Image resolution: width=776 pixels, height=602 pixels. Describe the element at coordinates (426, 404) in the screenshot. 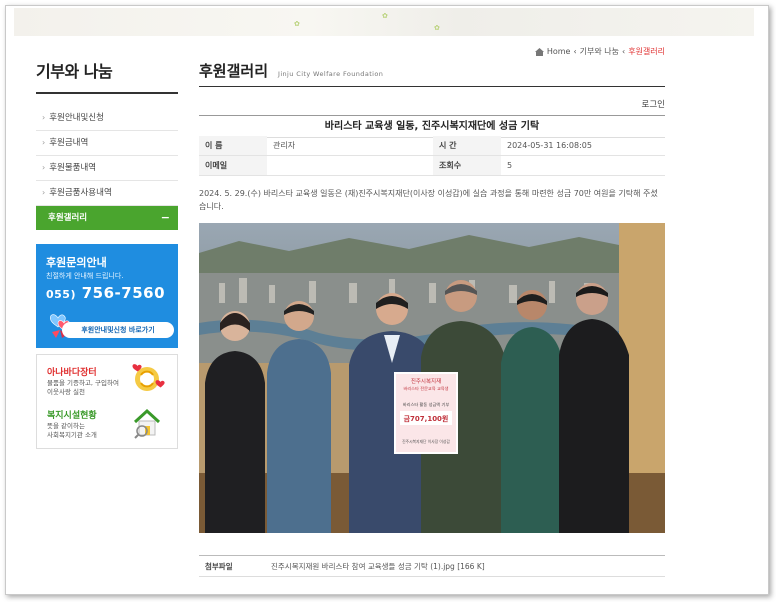

I see `sign-line-3: 바리스타 활동 성금액 기부` at that location.